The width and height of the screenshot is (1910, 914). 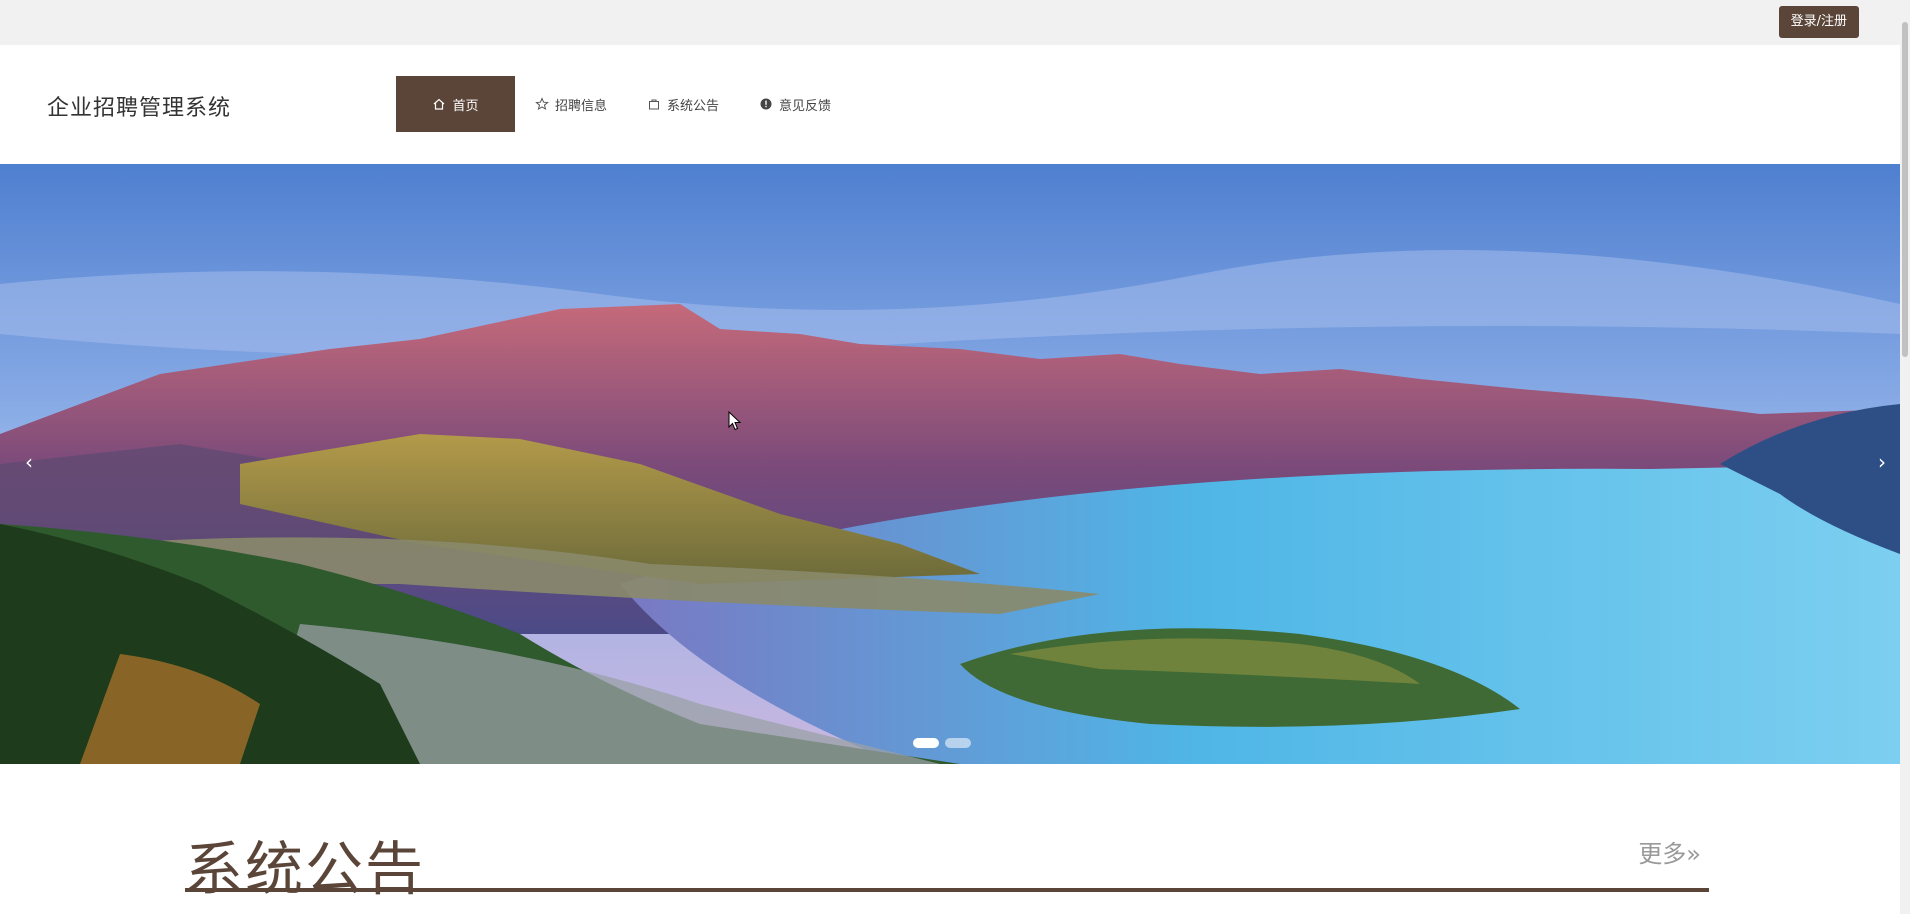 I want to click on bag-icon, so click(x=654, y=104).